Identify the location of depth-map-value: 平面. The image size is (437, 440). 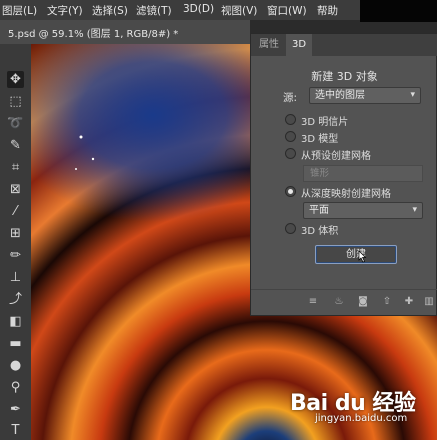
(319, 210).